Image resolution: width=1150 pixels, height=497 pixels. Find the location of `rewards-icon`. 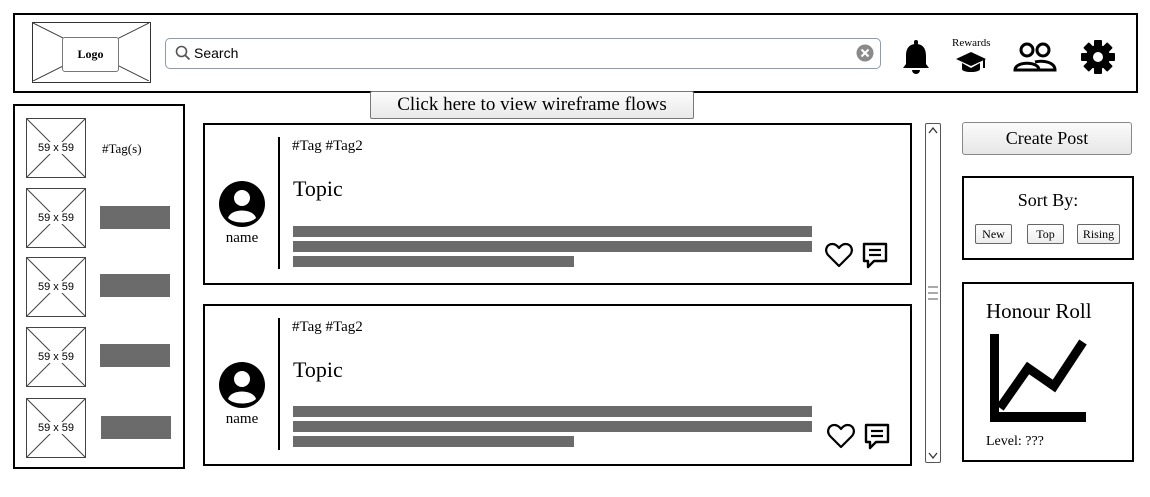

rewards-icon is located at coordinates (971, 64).